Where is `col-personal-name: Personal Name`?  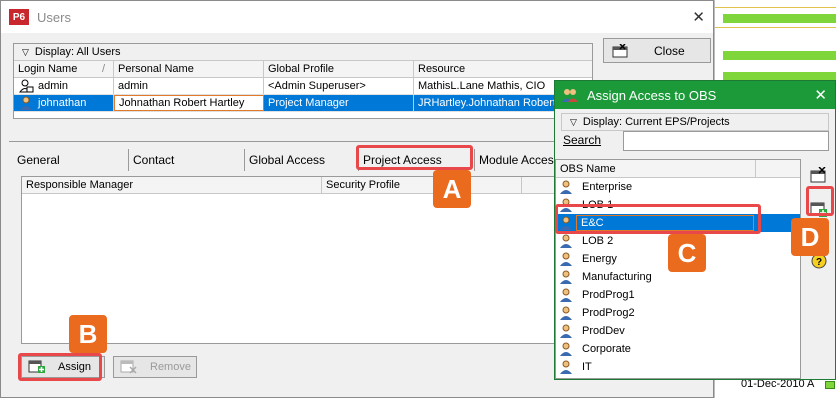
col-personal-name: Personal Name is located at coordinates (189, 69).